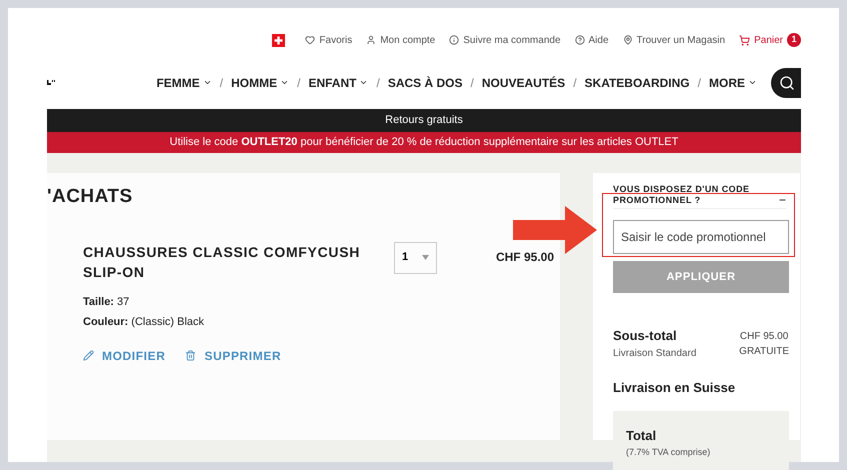 This screenshot has height=470, width=847. Describe the element at coordinates (591, 40) in the screenshot. I see `utility-link: Aide` at that location.